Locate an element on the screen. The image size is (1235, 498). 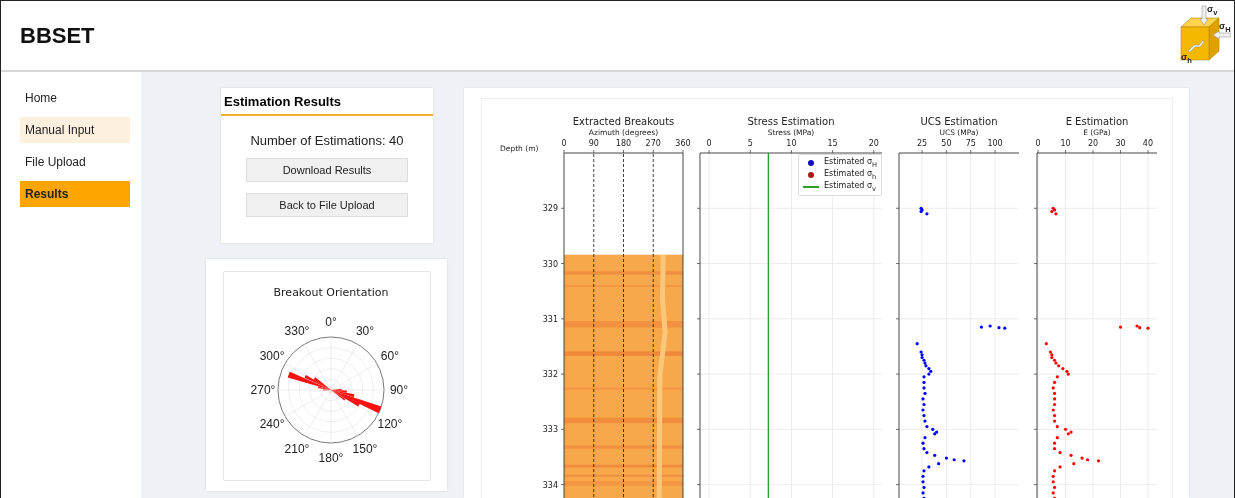
card-title: Estimation Results is located at coordinates (327, 102).